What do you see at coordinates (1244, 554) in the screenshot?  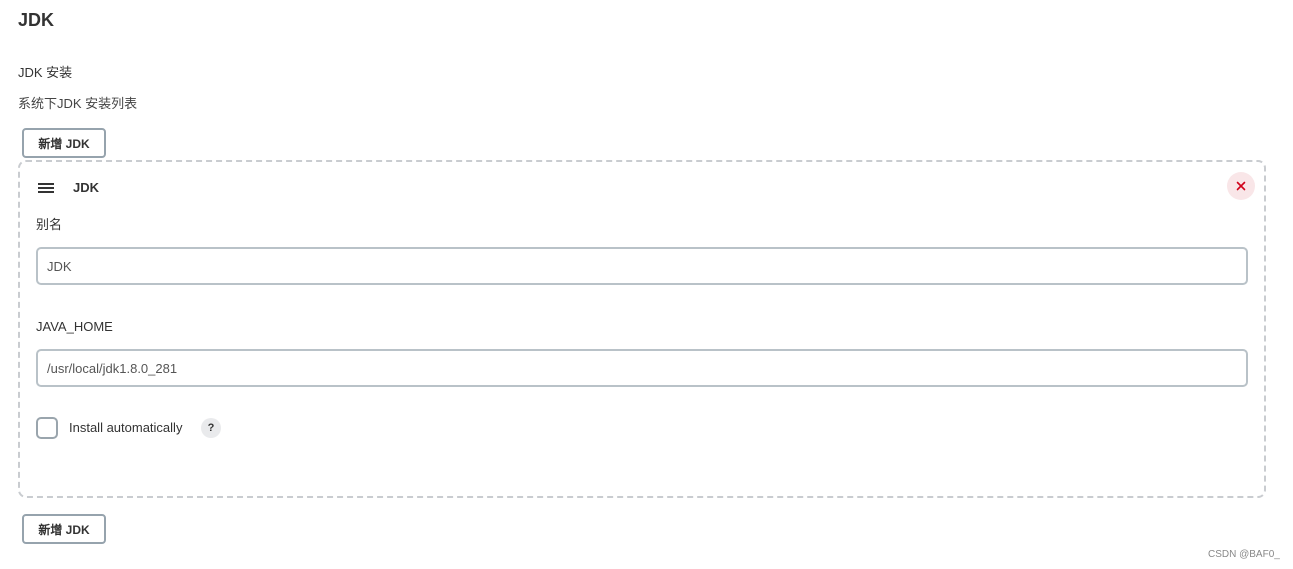 I see `watermark-text: CSDN @BAF0_` at bounding box center [1244, 554].